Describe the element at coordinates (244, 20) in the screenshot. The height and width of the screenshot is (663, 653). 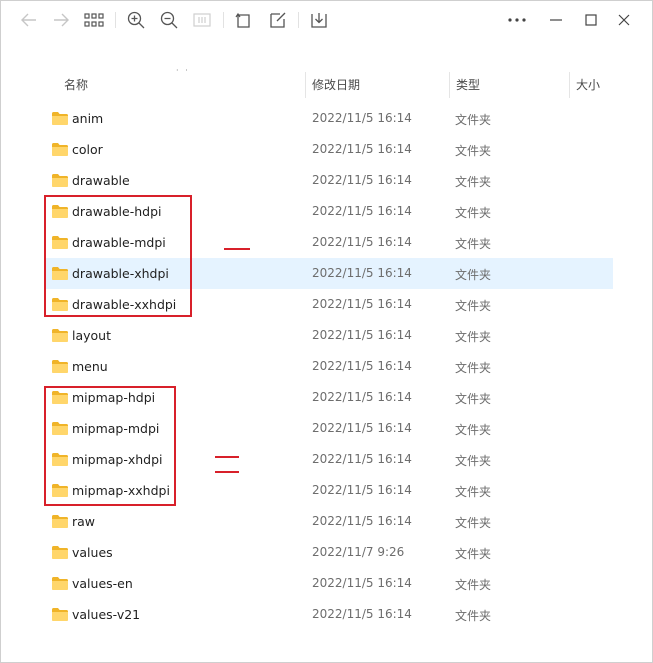
I see `rotate-icon` at that location.